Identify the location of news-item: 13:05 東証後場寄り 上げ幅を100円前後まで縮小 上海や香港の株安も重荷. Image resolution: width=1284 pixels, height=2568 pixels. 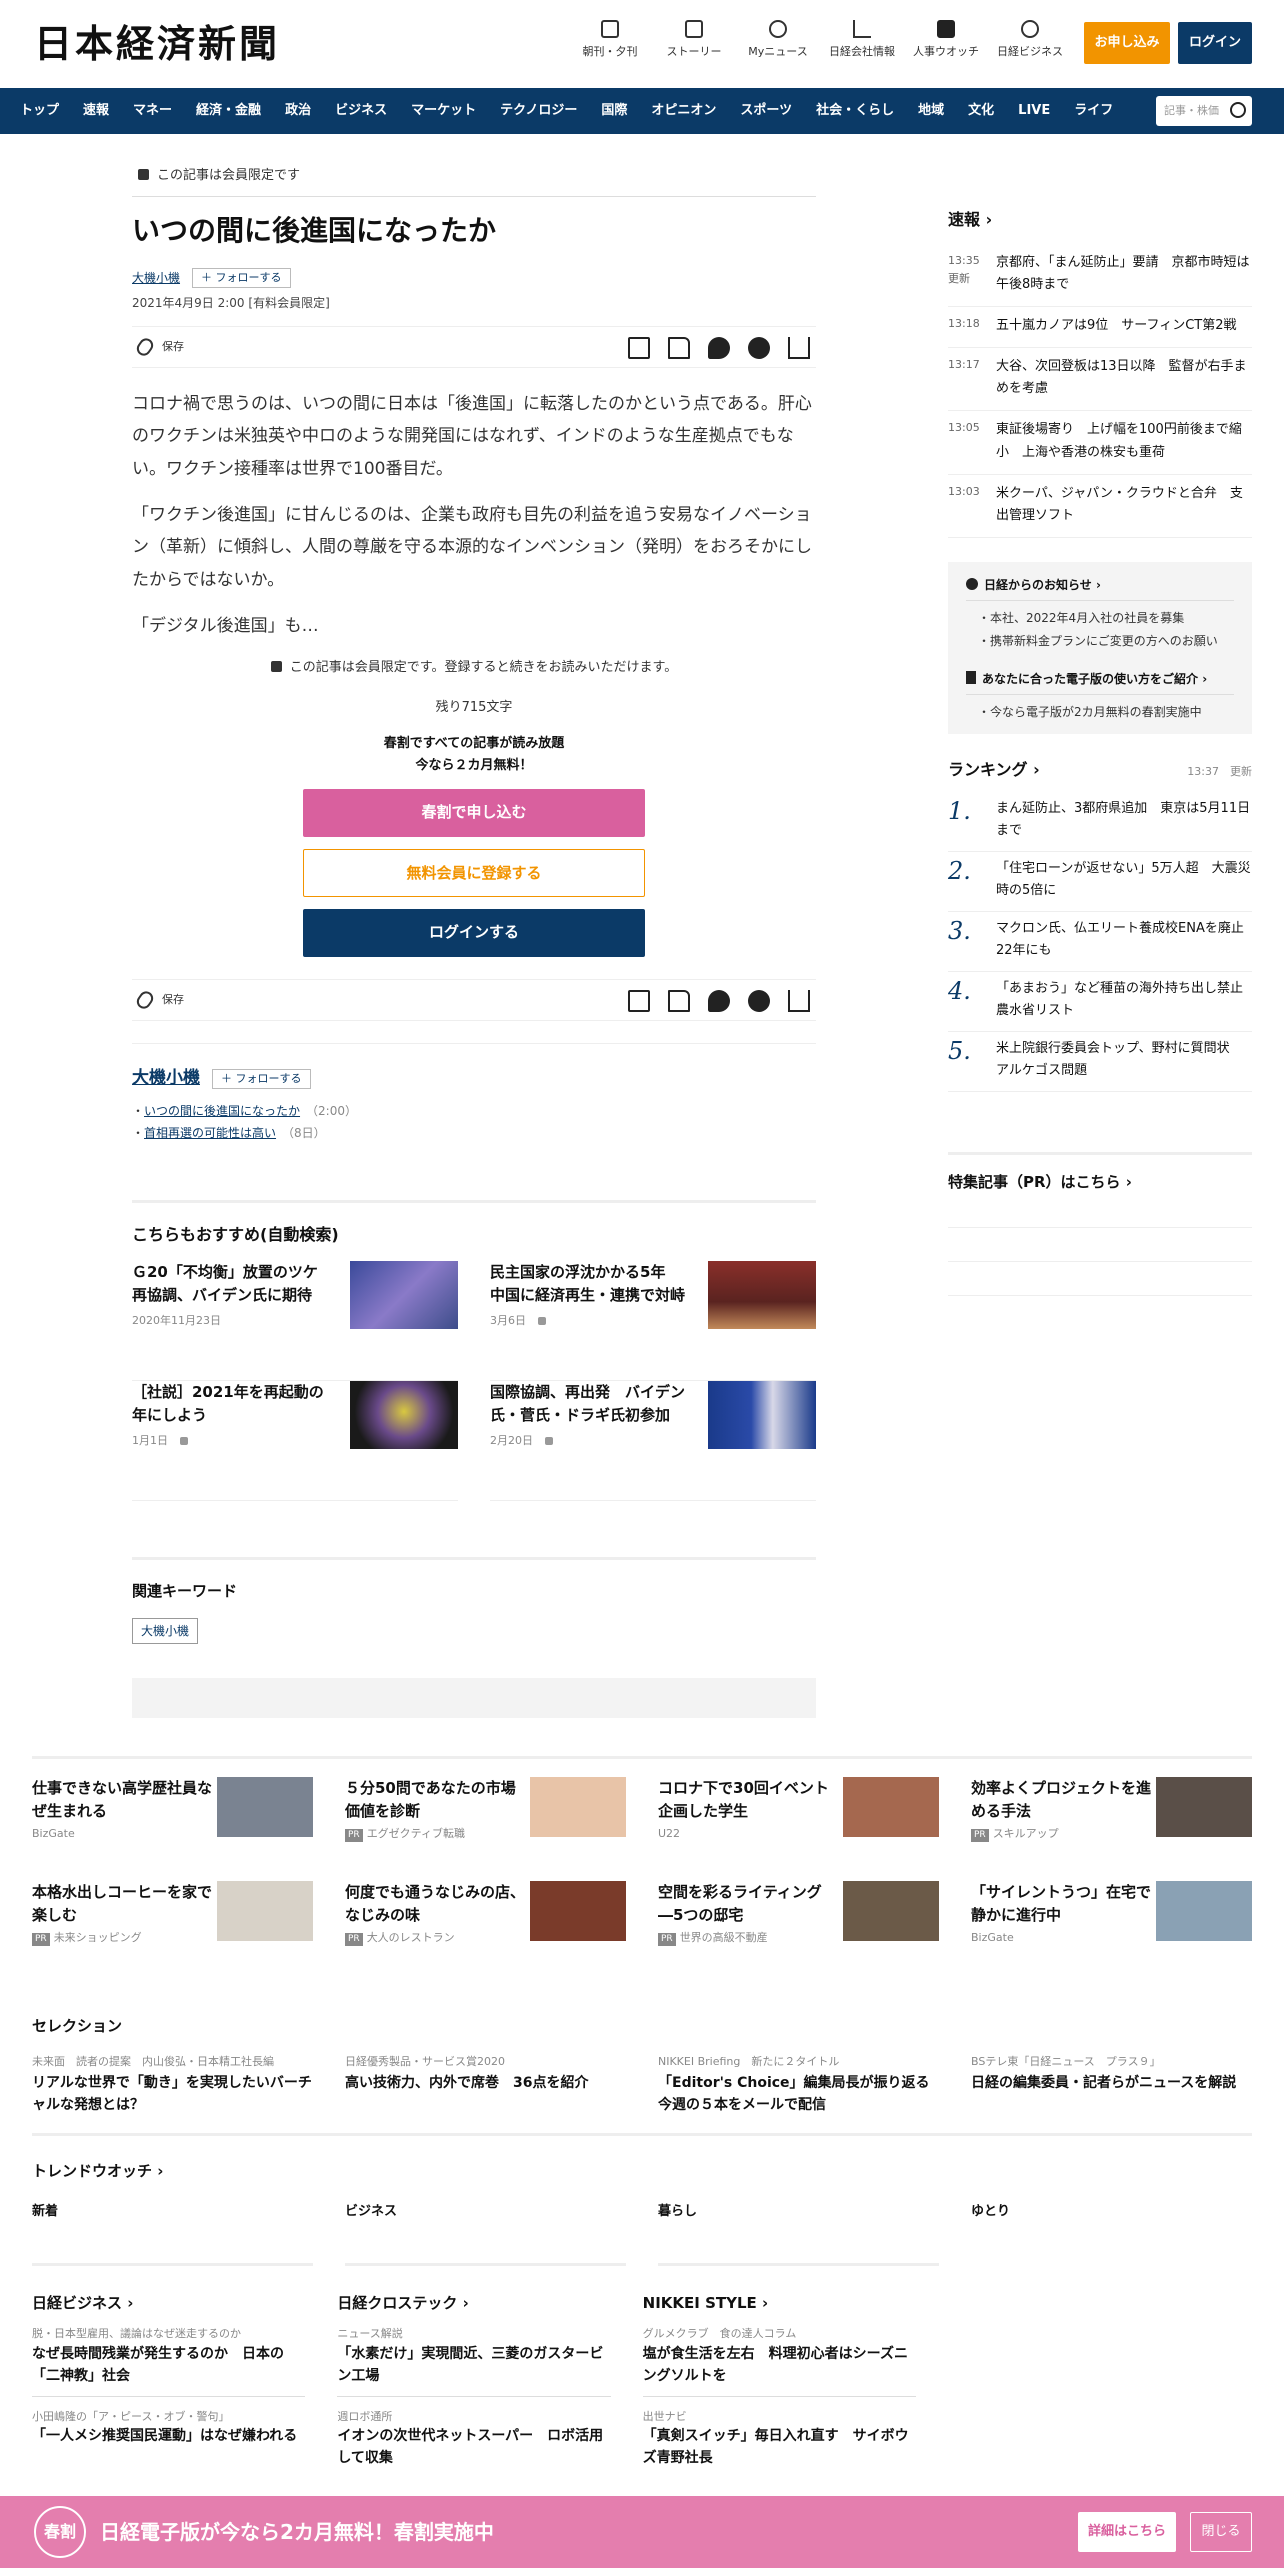
(1100, 443).